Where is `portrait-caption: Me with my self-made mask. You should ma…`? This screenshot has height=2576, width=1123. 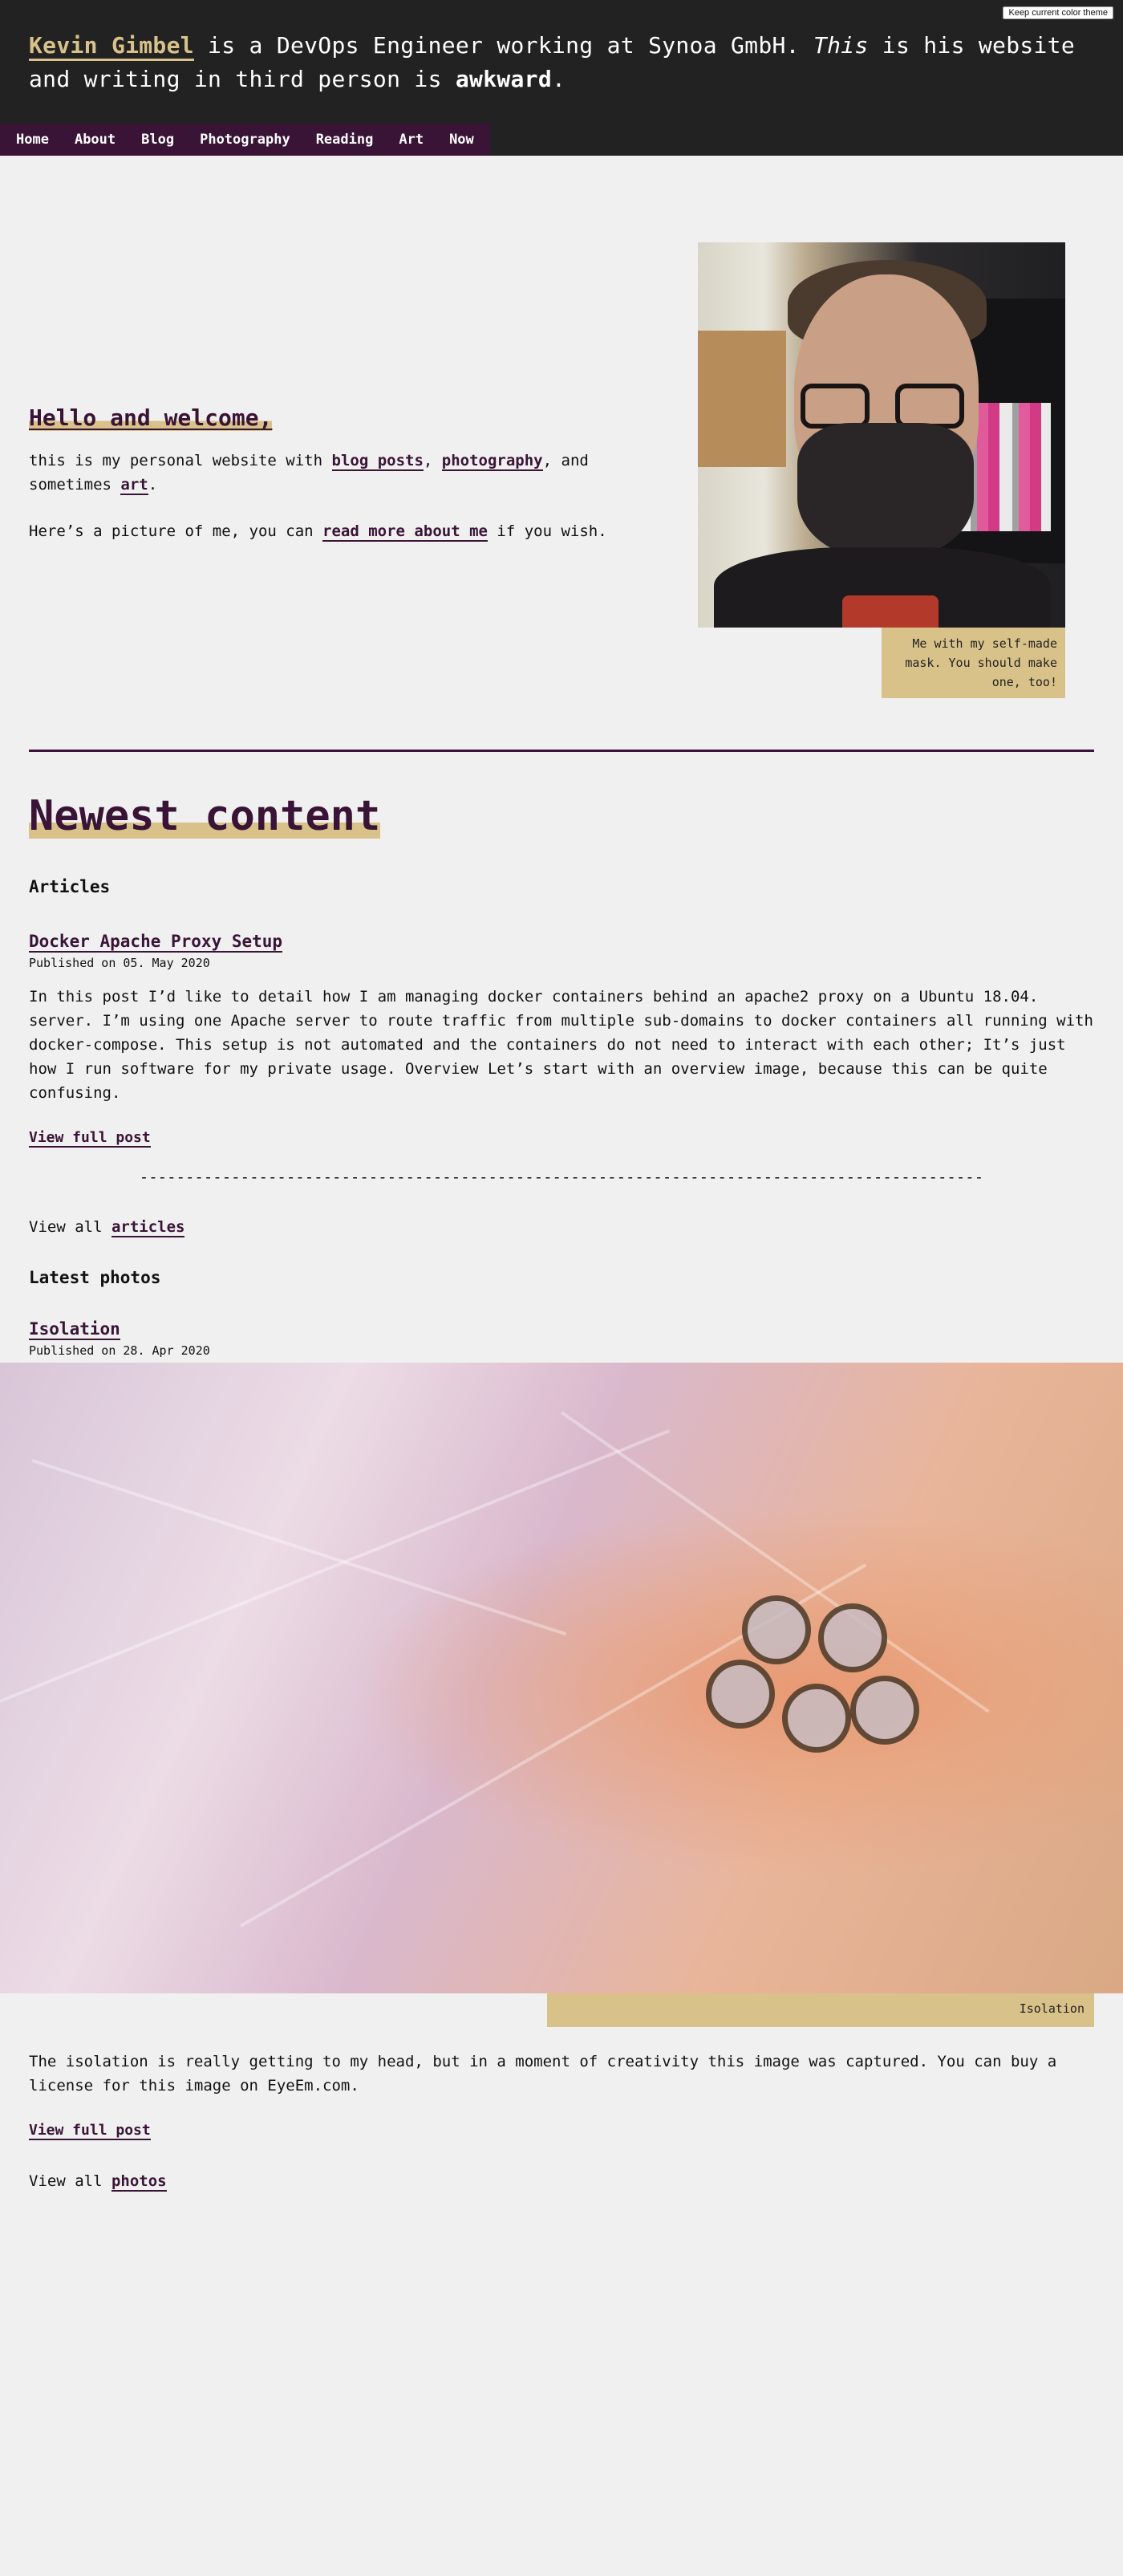 portrait-caption: Me with my self-made mask. You should ma… is located at coordinates (974, 663).